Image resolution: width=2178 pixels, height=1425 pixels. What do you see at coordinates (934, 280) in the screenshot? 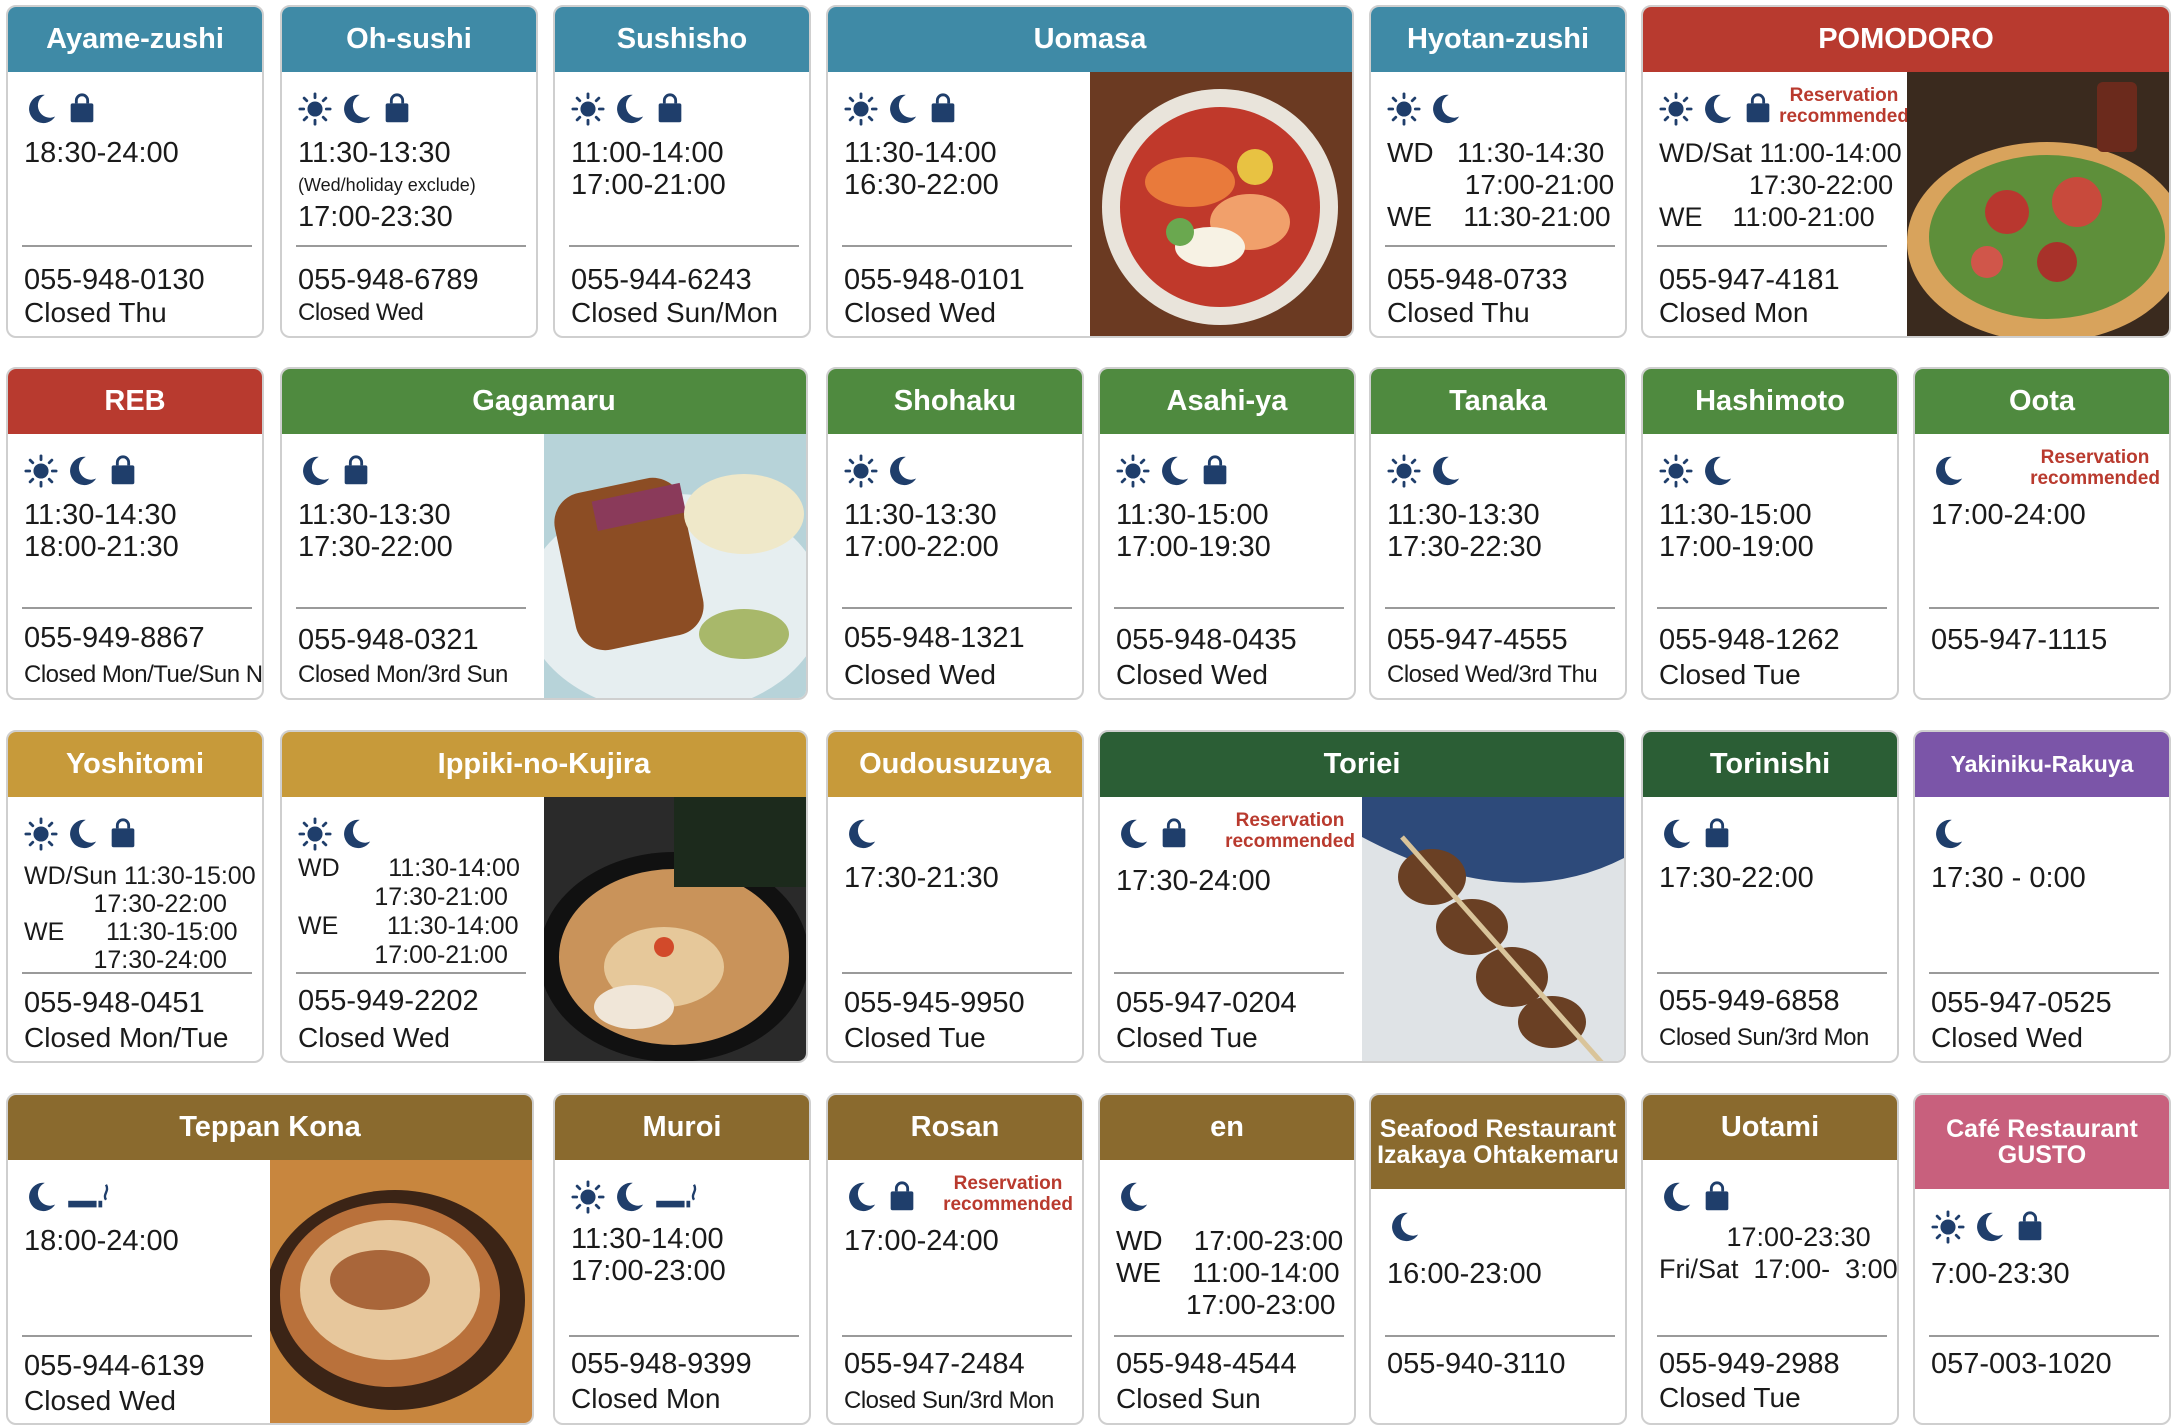
I see `phone: 055-948-0101` at bounding box center [934, 280].